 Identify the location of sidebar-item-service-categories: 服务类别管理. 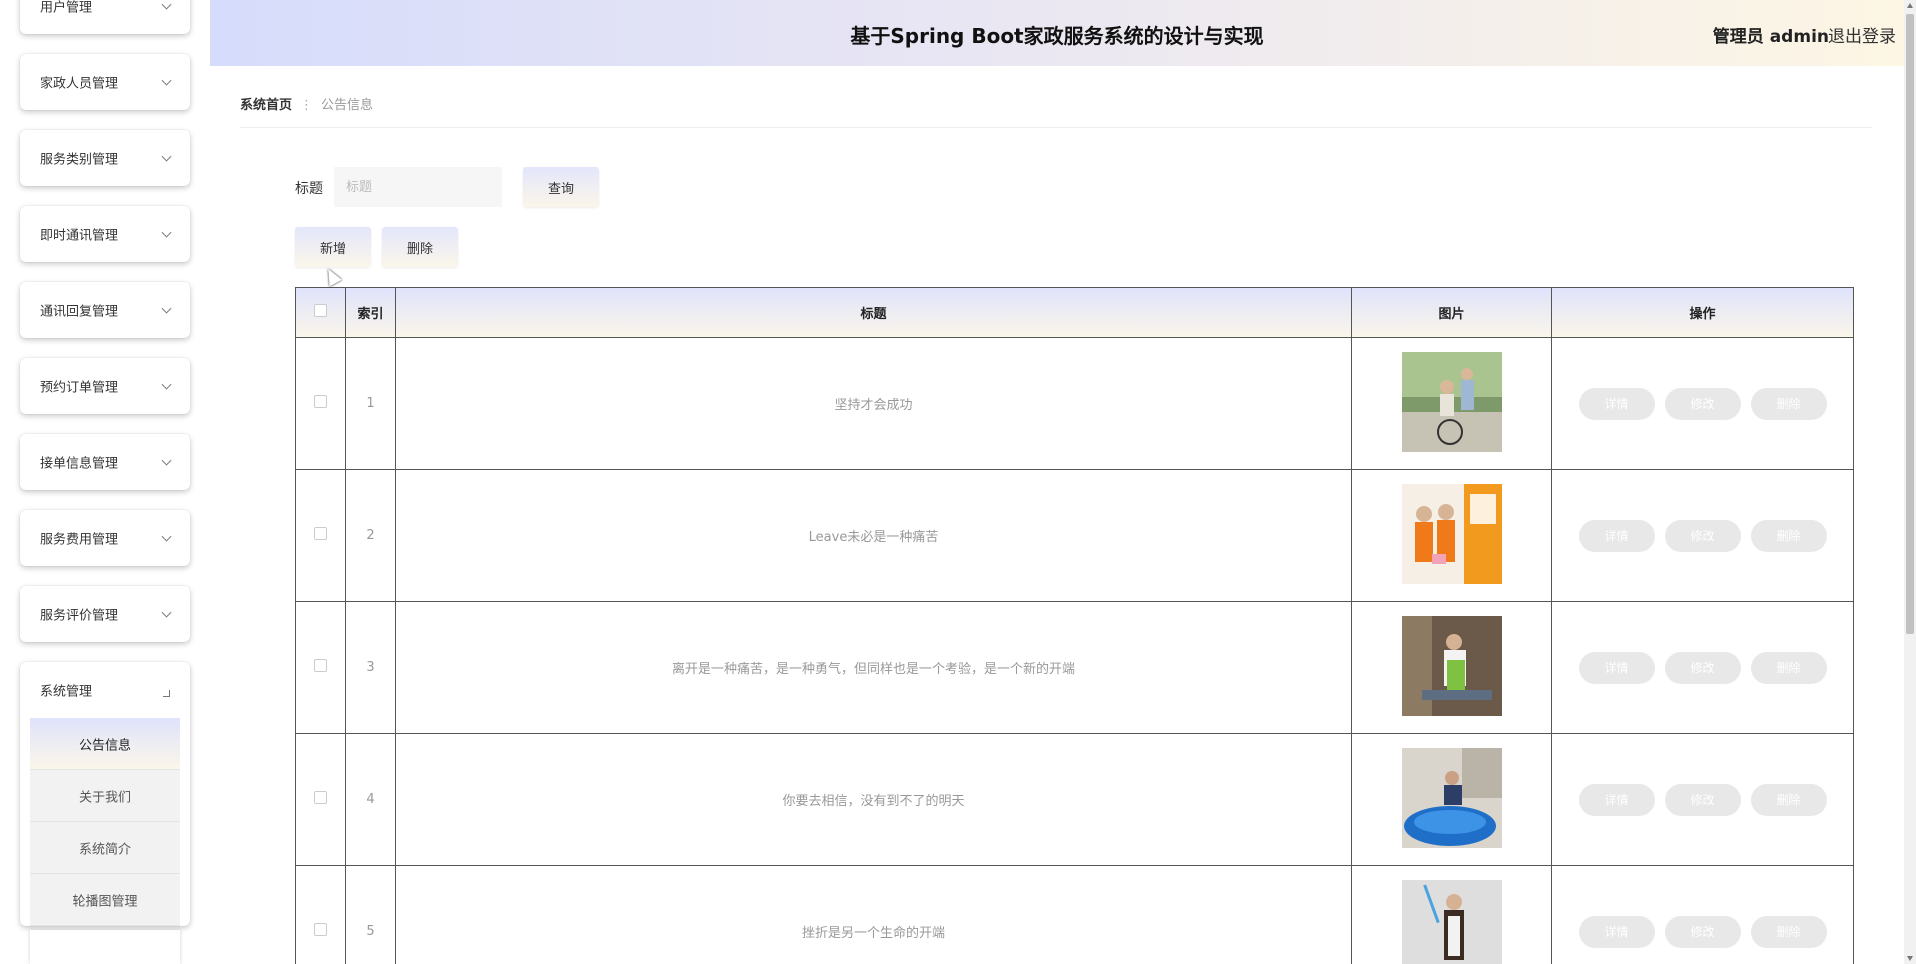
(105, 158).